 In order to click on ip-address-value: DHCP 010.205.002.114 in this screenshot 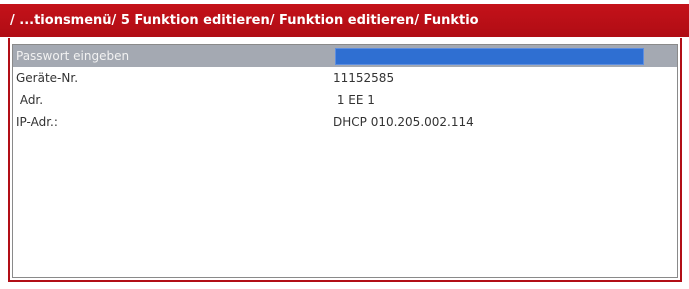, I will do `click(403, 122)`.